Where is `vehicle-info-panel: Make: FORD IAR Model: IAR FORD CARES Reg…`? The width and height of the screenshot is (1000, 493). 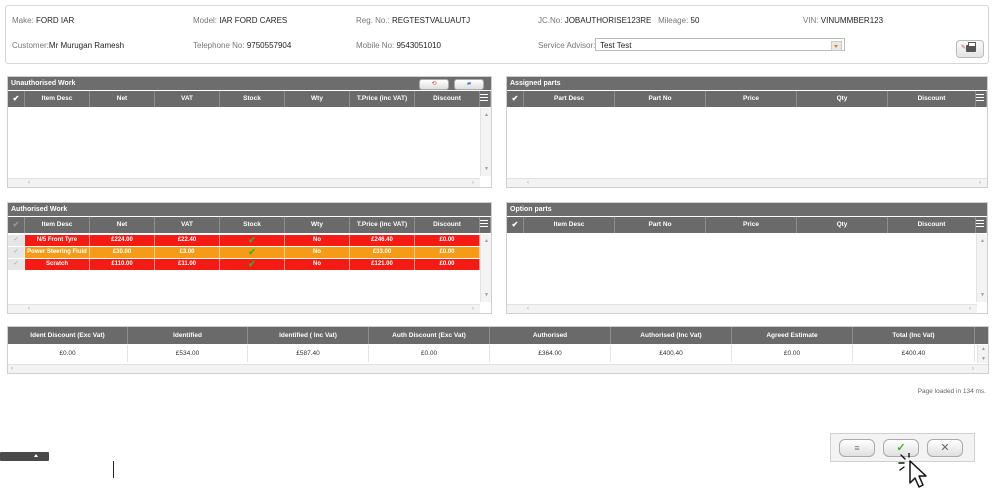 vehicle-info-panel: Make: FORD IAR Model: IAR FORD CARES Reg… is located at coordinates (497, 34).